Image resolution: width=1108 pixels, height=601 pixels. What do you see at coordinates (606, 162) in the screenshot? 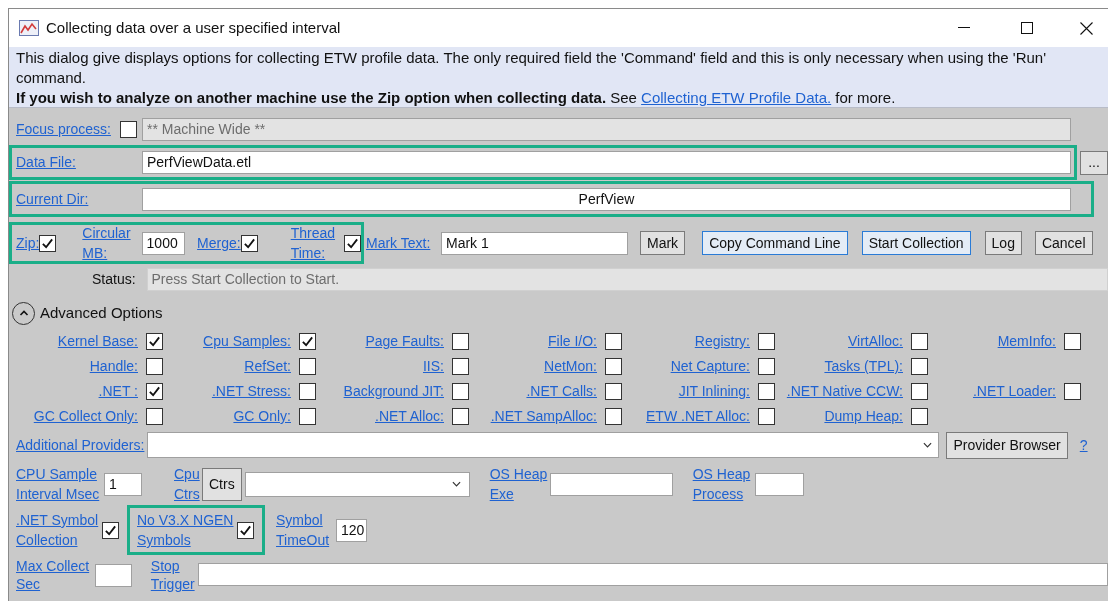
I see `input-field: PerfViewData.etl` at bounding box center [606, 162].